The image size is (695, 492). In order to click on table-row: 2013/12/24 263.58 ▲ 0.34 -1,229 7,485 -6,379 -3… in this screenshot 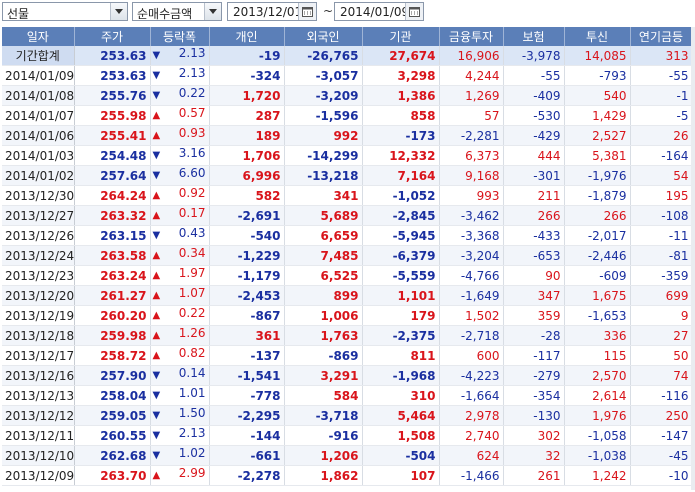, I will do `click(347, 255)`.